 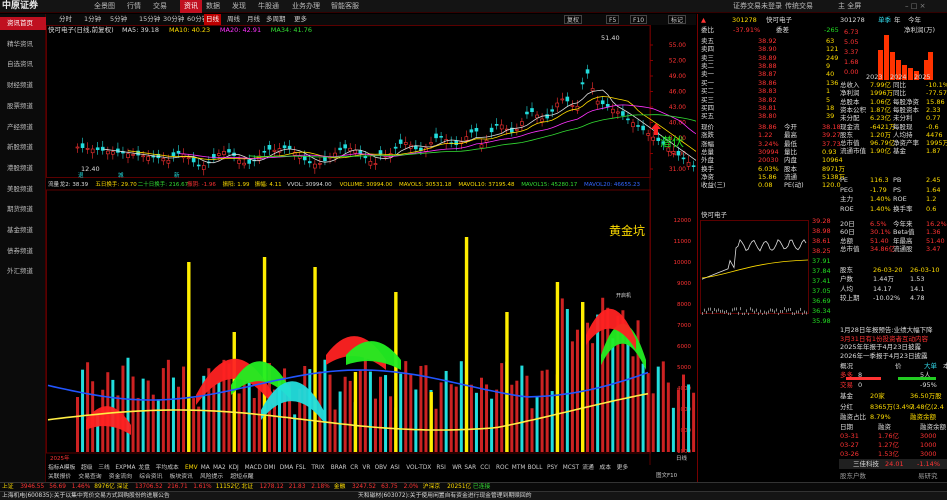 What do you see at coordinates (799, 6) in the screenshot?
I see `top-right-1: 传统交易` at bounding box center [799, 6].